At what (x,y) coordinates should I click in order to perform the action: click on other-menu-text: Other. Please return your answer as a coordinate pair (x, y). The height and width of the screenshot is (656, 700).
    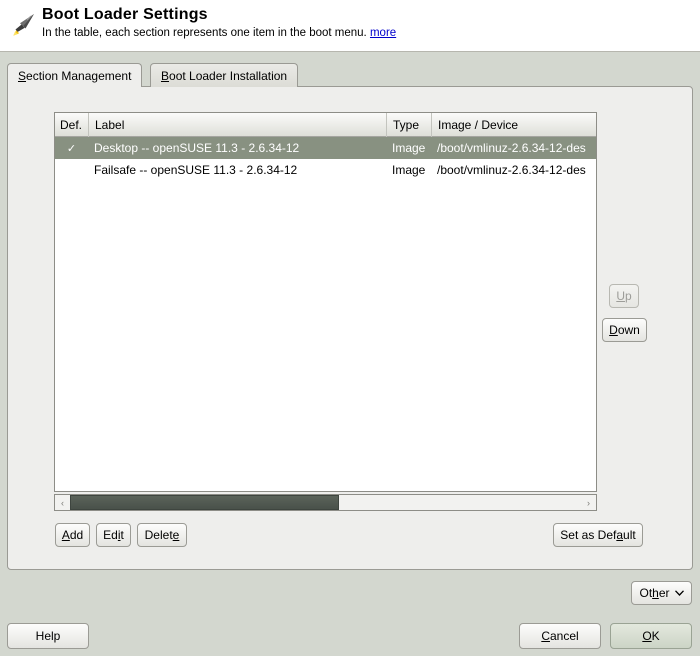
    Looking at the image, I should click on (654, 593).